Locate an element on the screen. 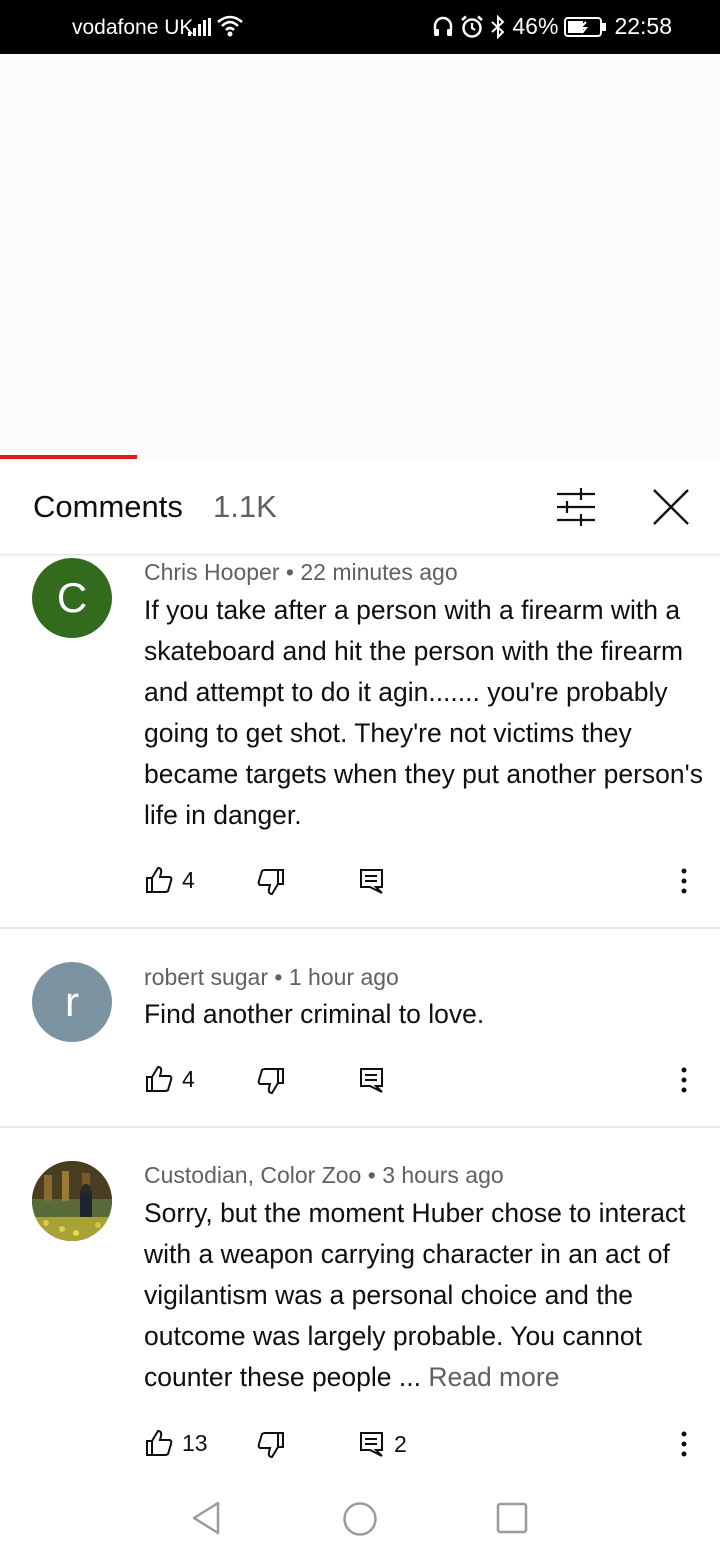  signal-icon is located at coordinates (199, 27).